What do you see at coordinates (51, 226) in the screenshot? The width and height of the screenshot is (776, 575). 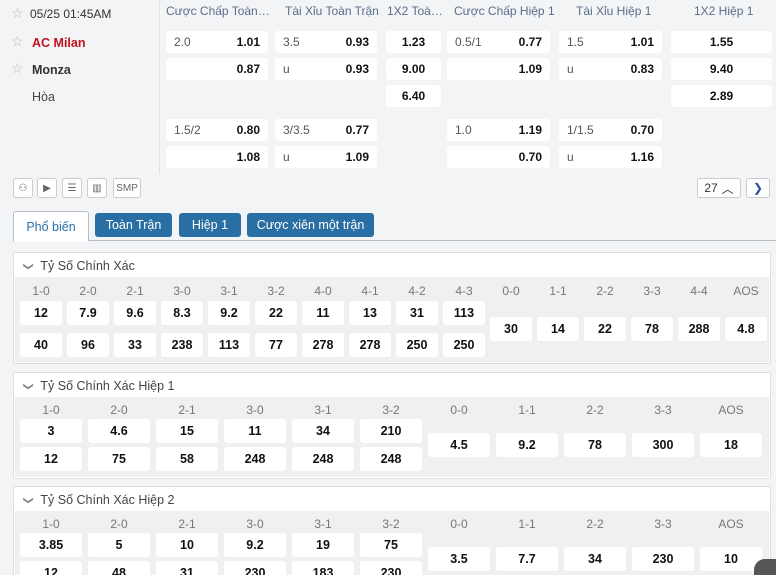 I see `tab-popular: Phổ biến` at bounding box center [51, 226].